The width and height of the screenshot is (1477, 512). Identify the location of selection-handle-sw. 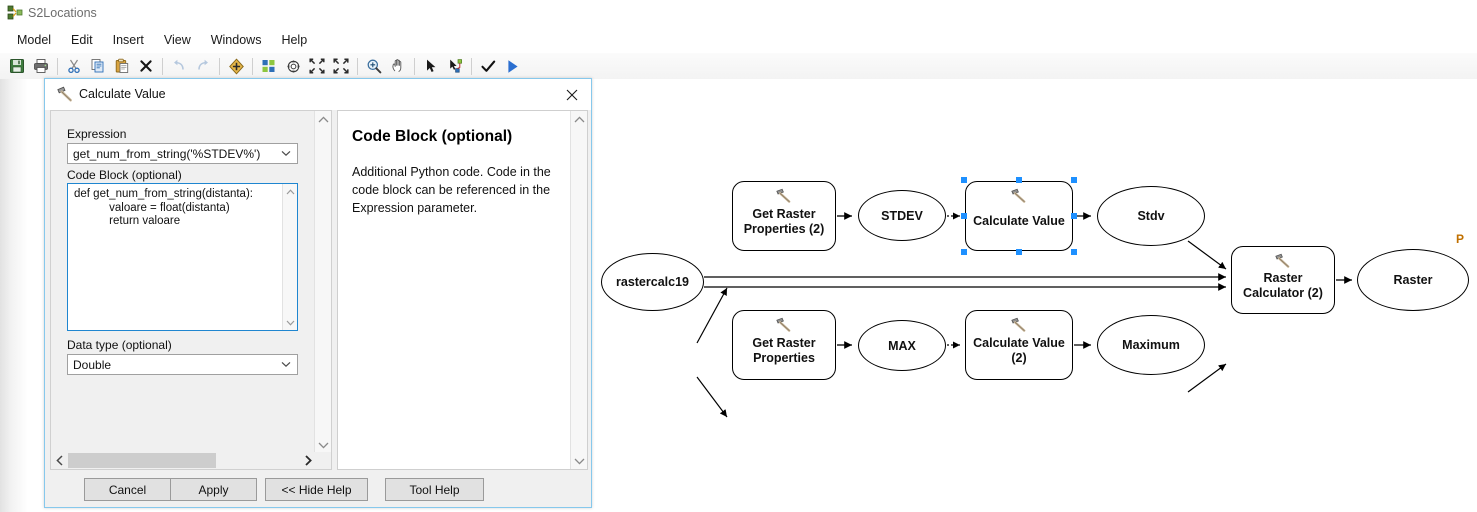
(964, 252).